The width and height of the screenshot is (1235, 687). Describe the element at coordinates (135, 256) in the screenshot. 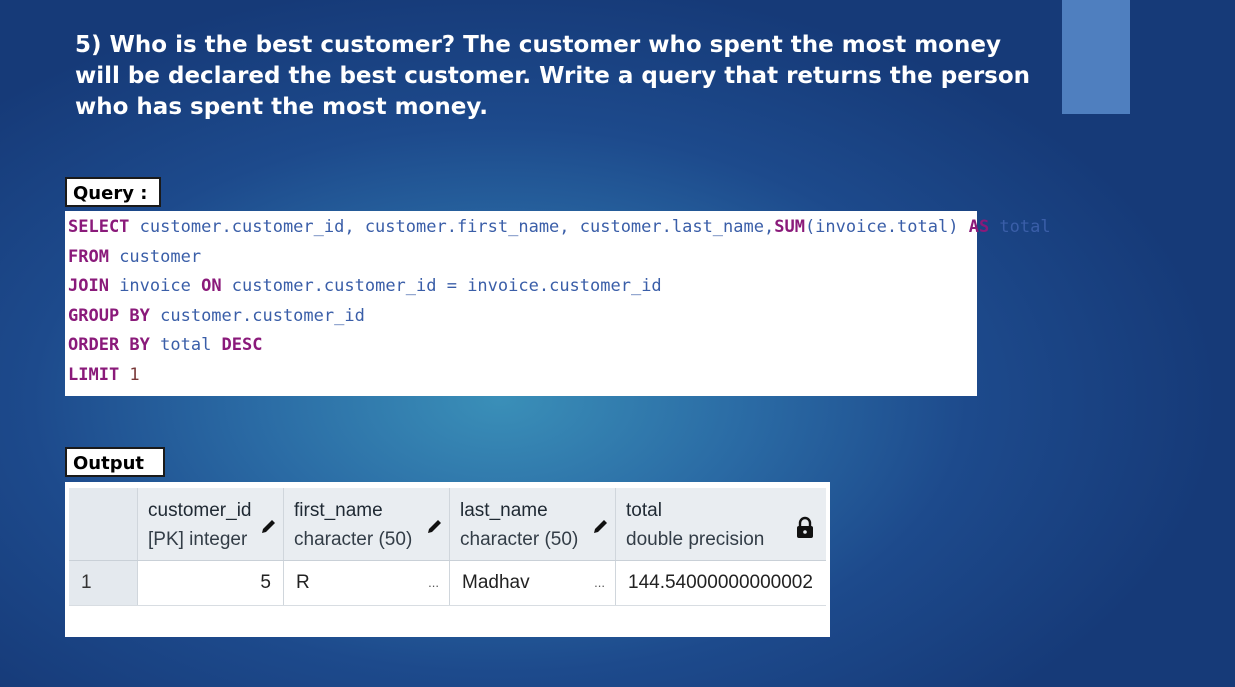

I see `code-line-from: FROM customer` at that location.